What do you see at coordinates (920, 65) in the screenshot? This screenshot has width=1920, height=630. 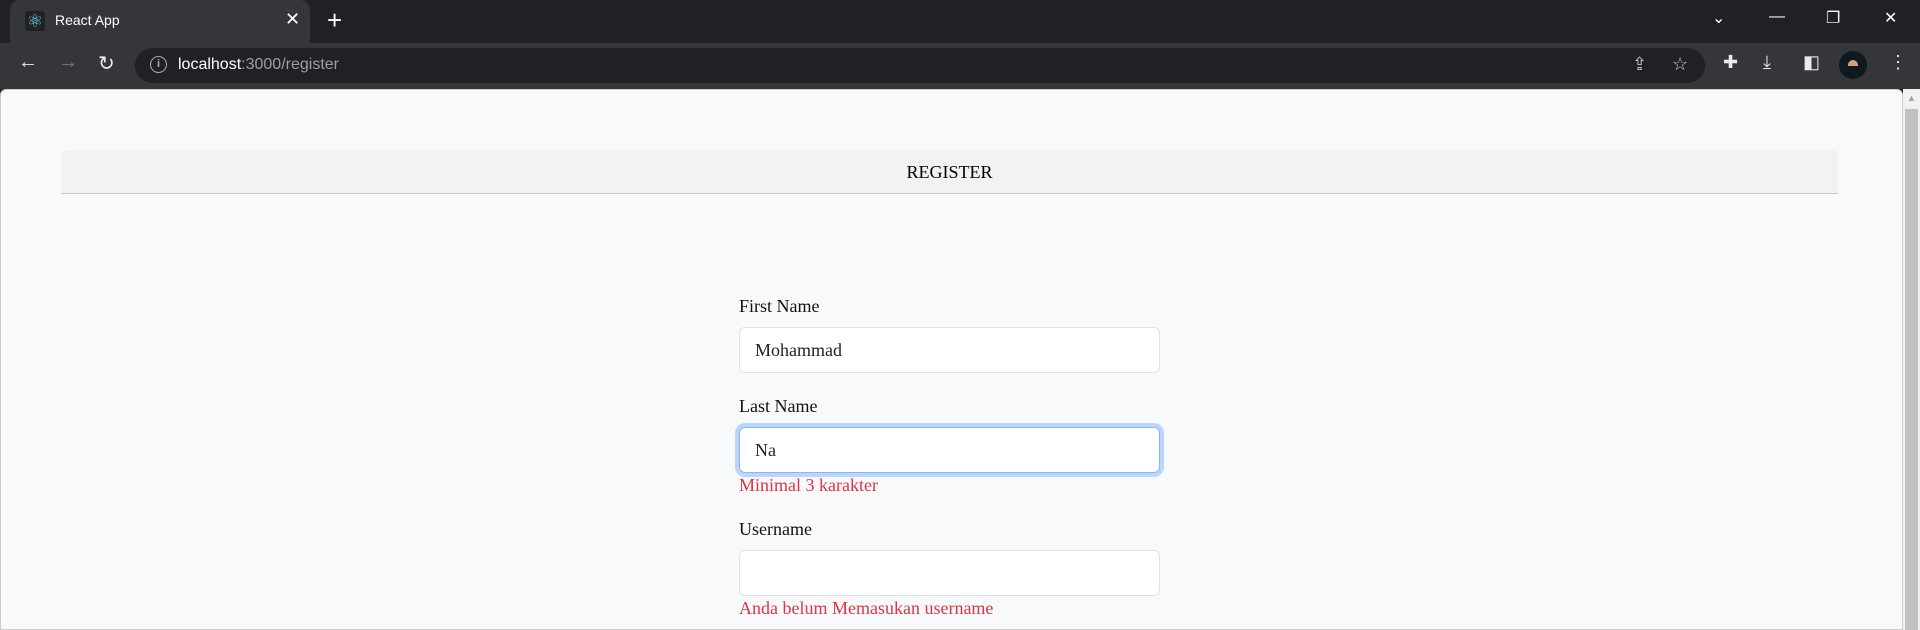 I see `address-bar: i localhost:3000/register ⇪ ☆` at bounding box center [920, 65].